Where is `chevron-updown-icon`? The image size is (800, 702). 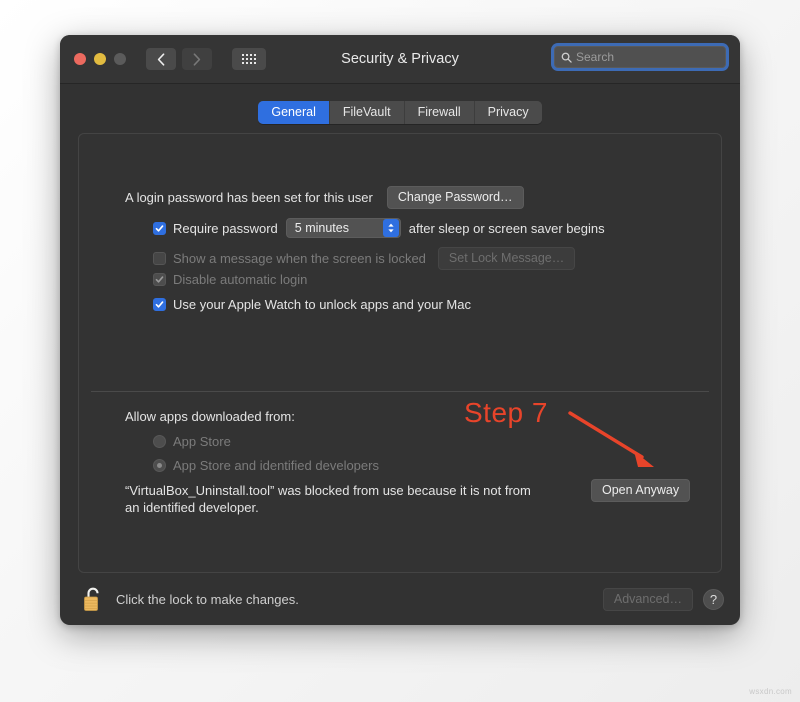 chevron-updown-icon is located at coordinates (390, 228).